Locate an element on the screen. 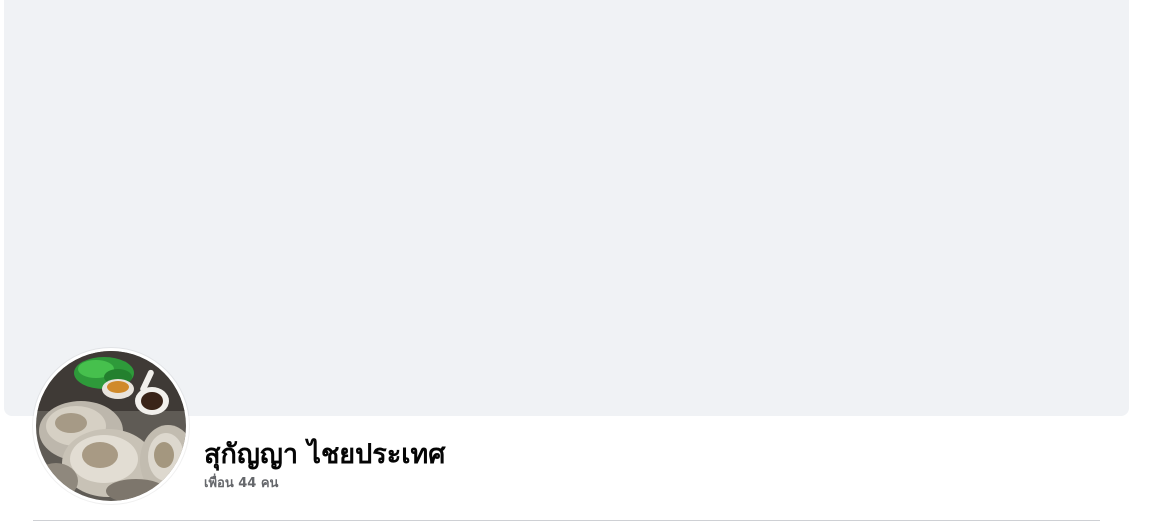  friend-count: เพื่อน 44 คน is located at coordinates (324, 484).